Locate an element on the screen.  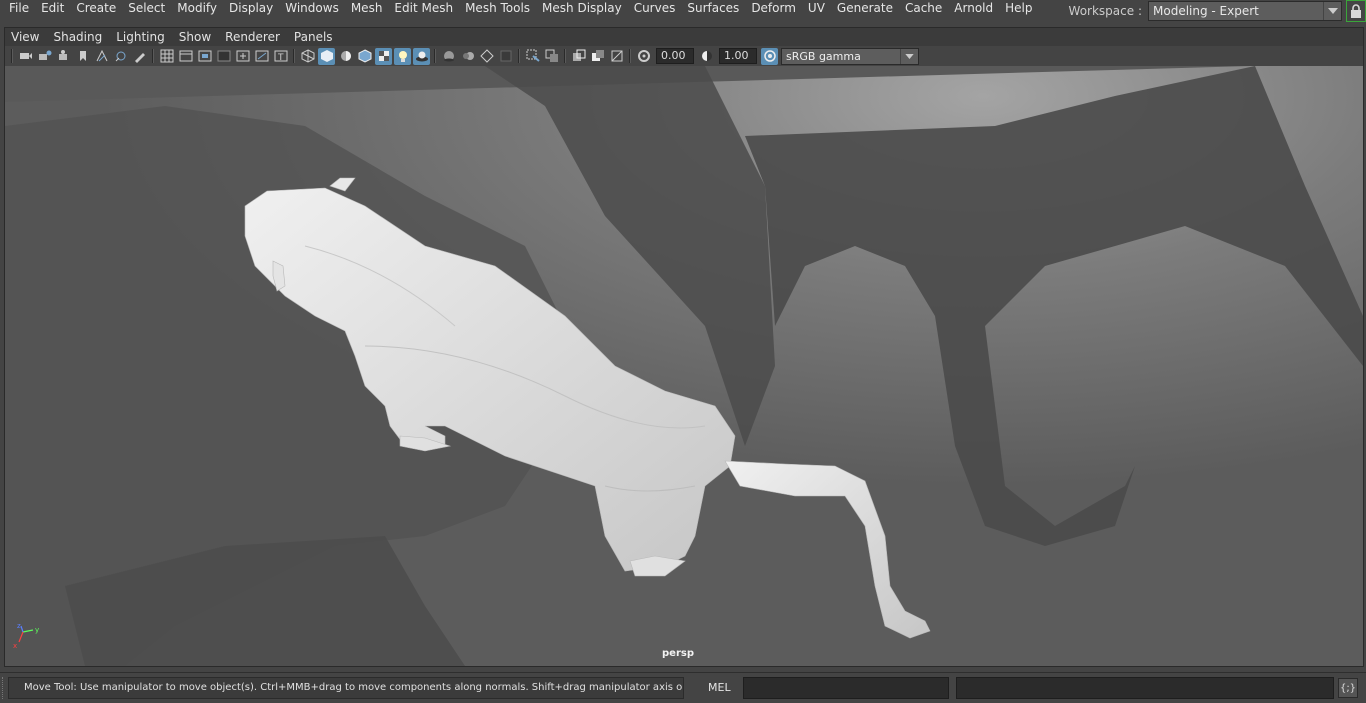
use-all-lights-icon is located at coordinates (402, 56).